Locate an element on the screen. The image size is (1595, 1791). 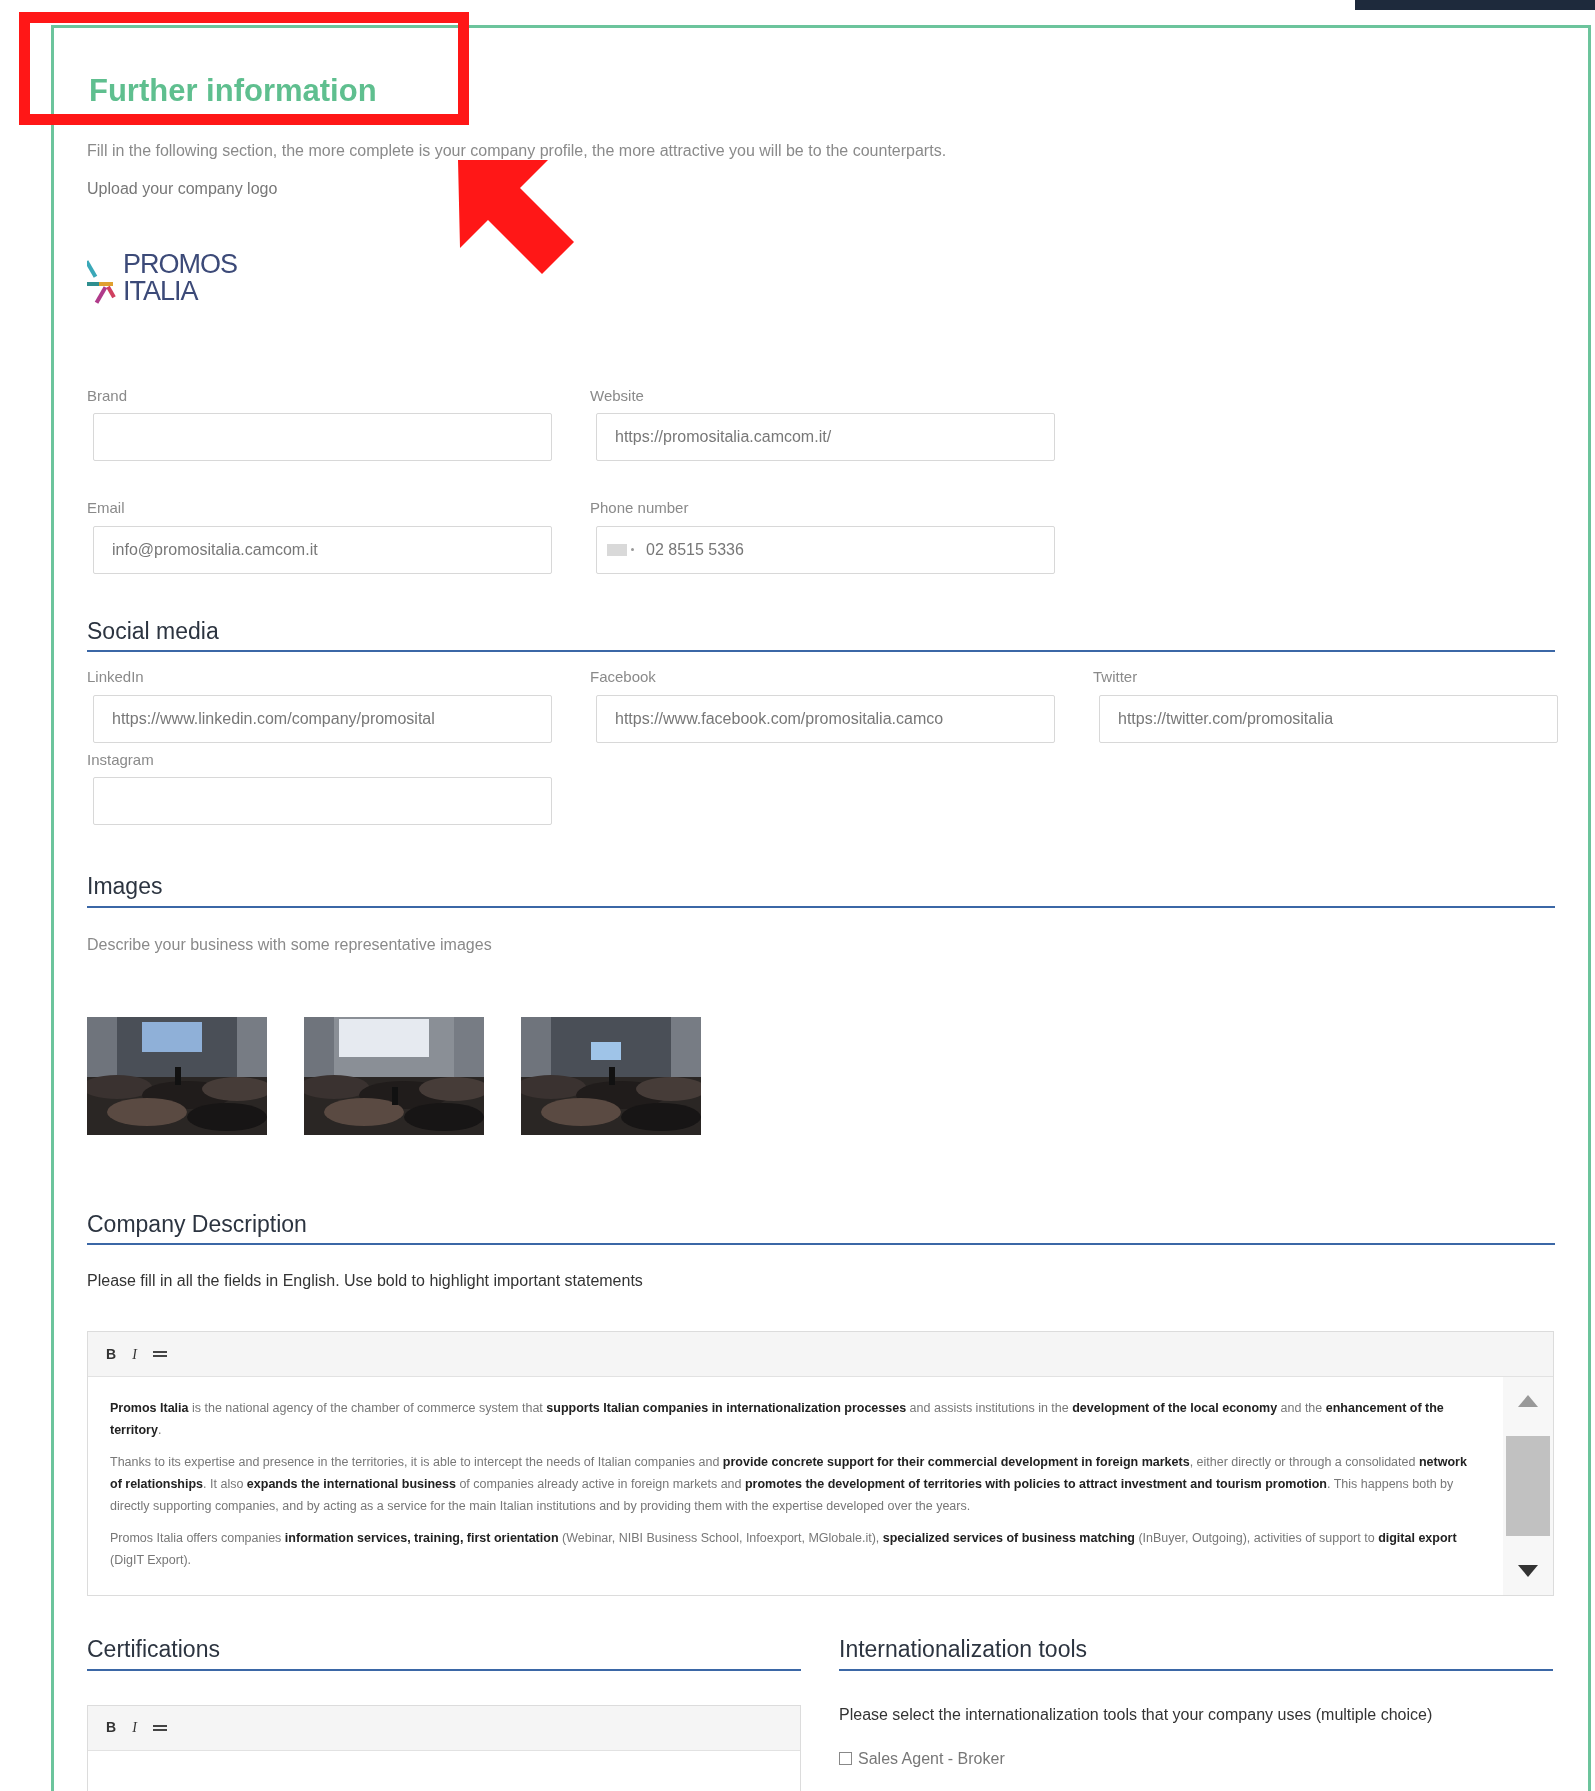
images-description: Describe your business with some representative images is located at coordinates (290, 944).